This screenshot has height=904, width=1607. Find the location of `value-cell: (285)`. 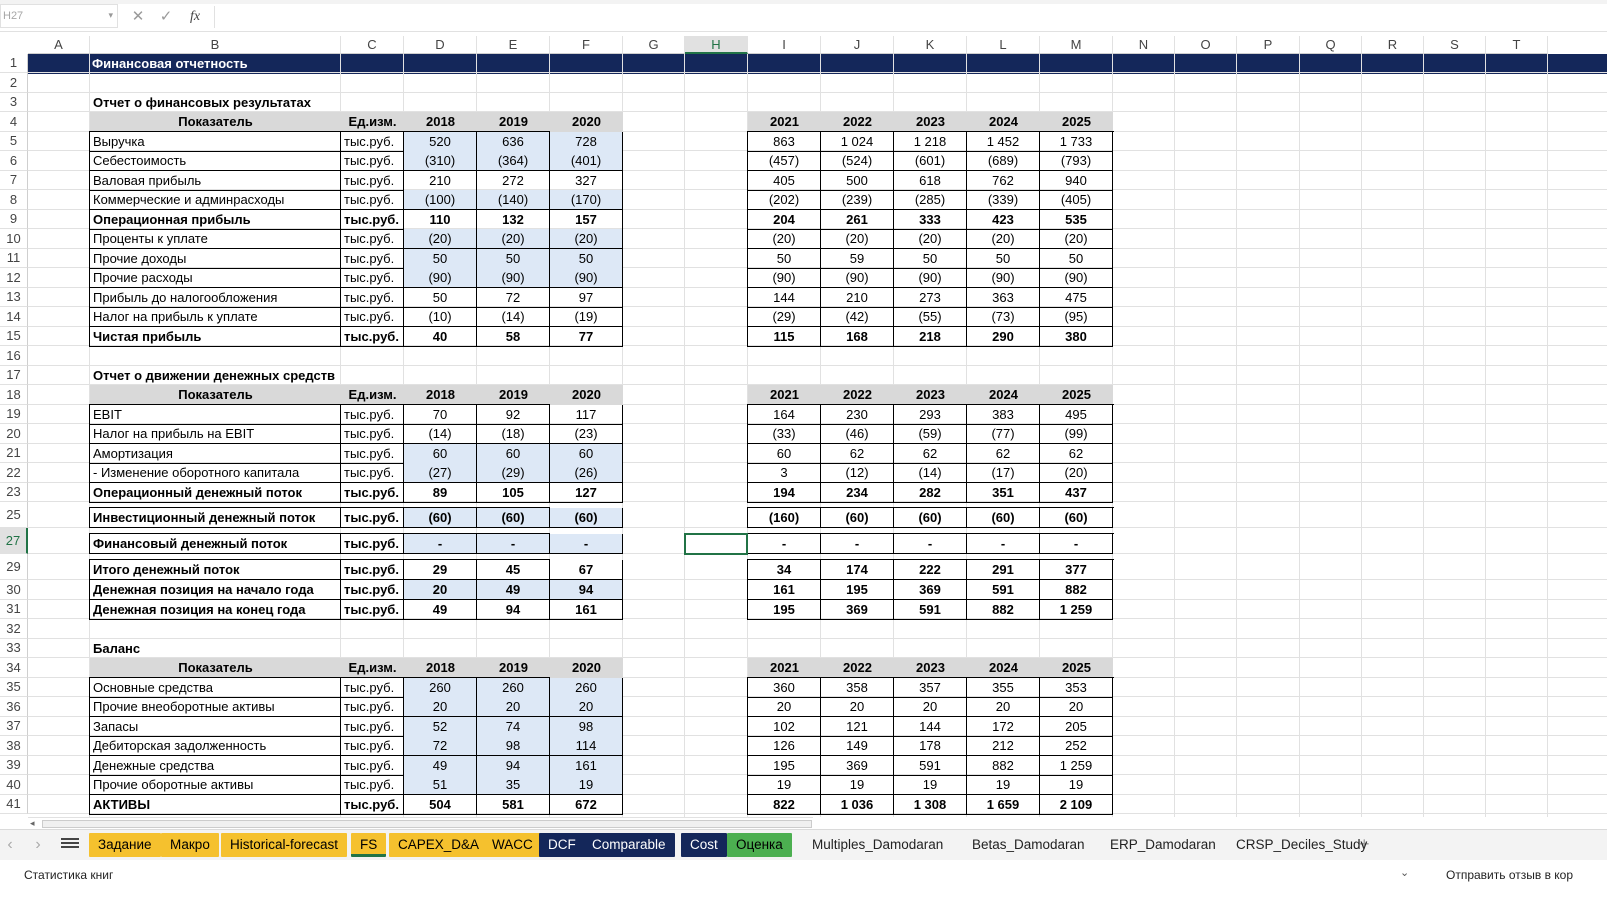

value-cell: (285) is located at coordinates (930, 200).